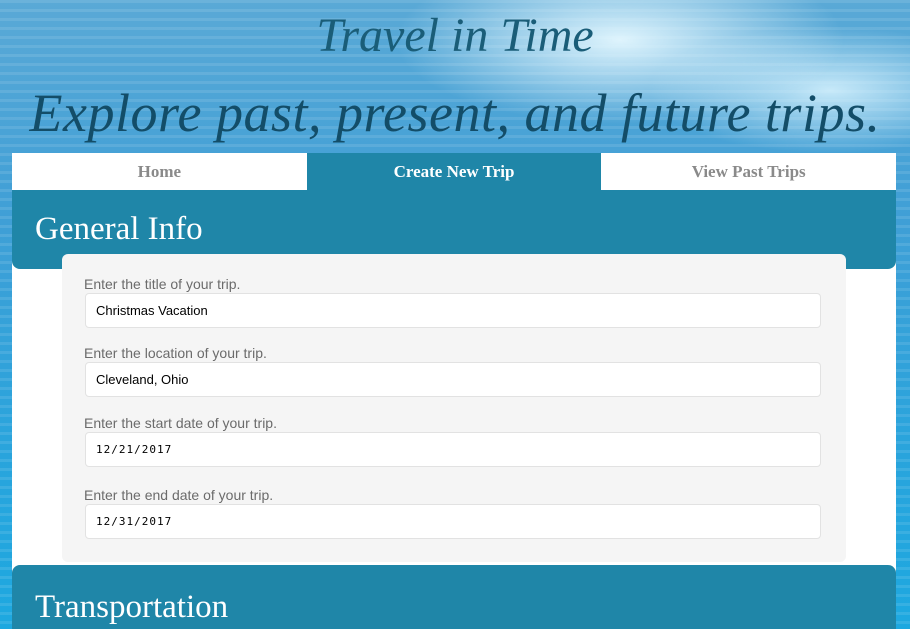 This screenshot has width=910, height=629. What do you see at coordinates (159, 171) in the screenshot?
I see `nav-tab-home: Home` at bounding box center [159, 171].